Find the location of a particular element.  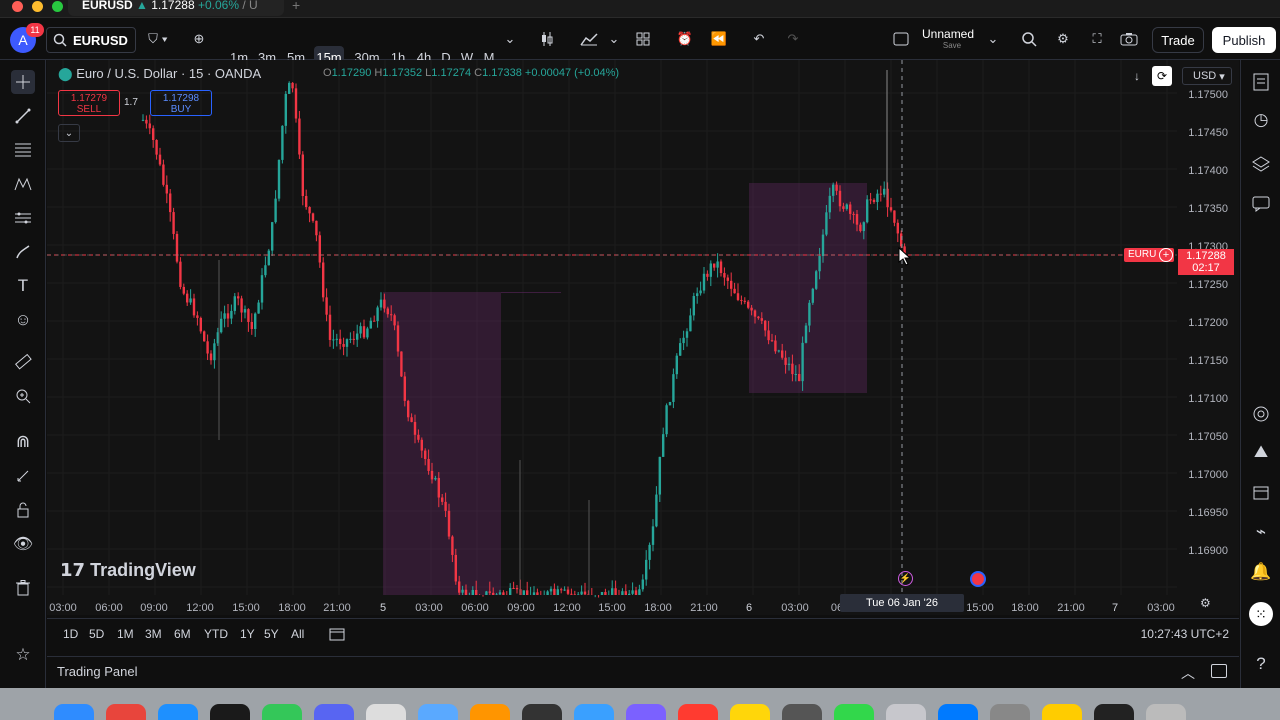

range-1Y: 1Y is located at coordinates (247, 634).